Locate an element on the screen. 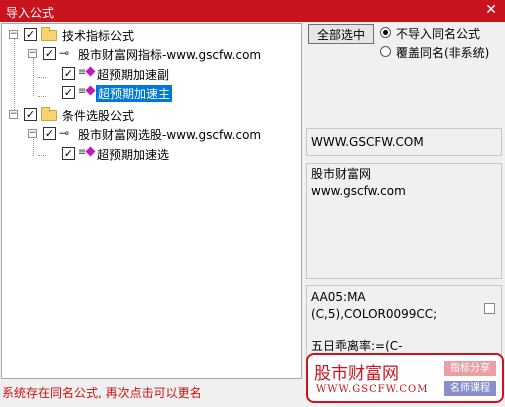 This screenshot has height=407, width=505. code-line: (C,5),COLOR0099CC; is located at coordinates (374, 314).